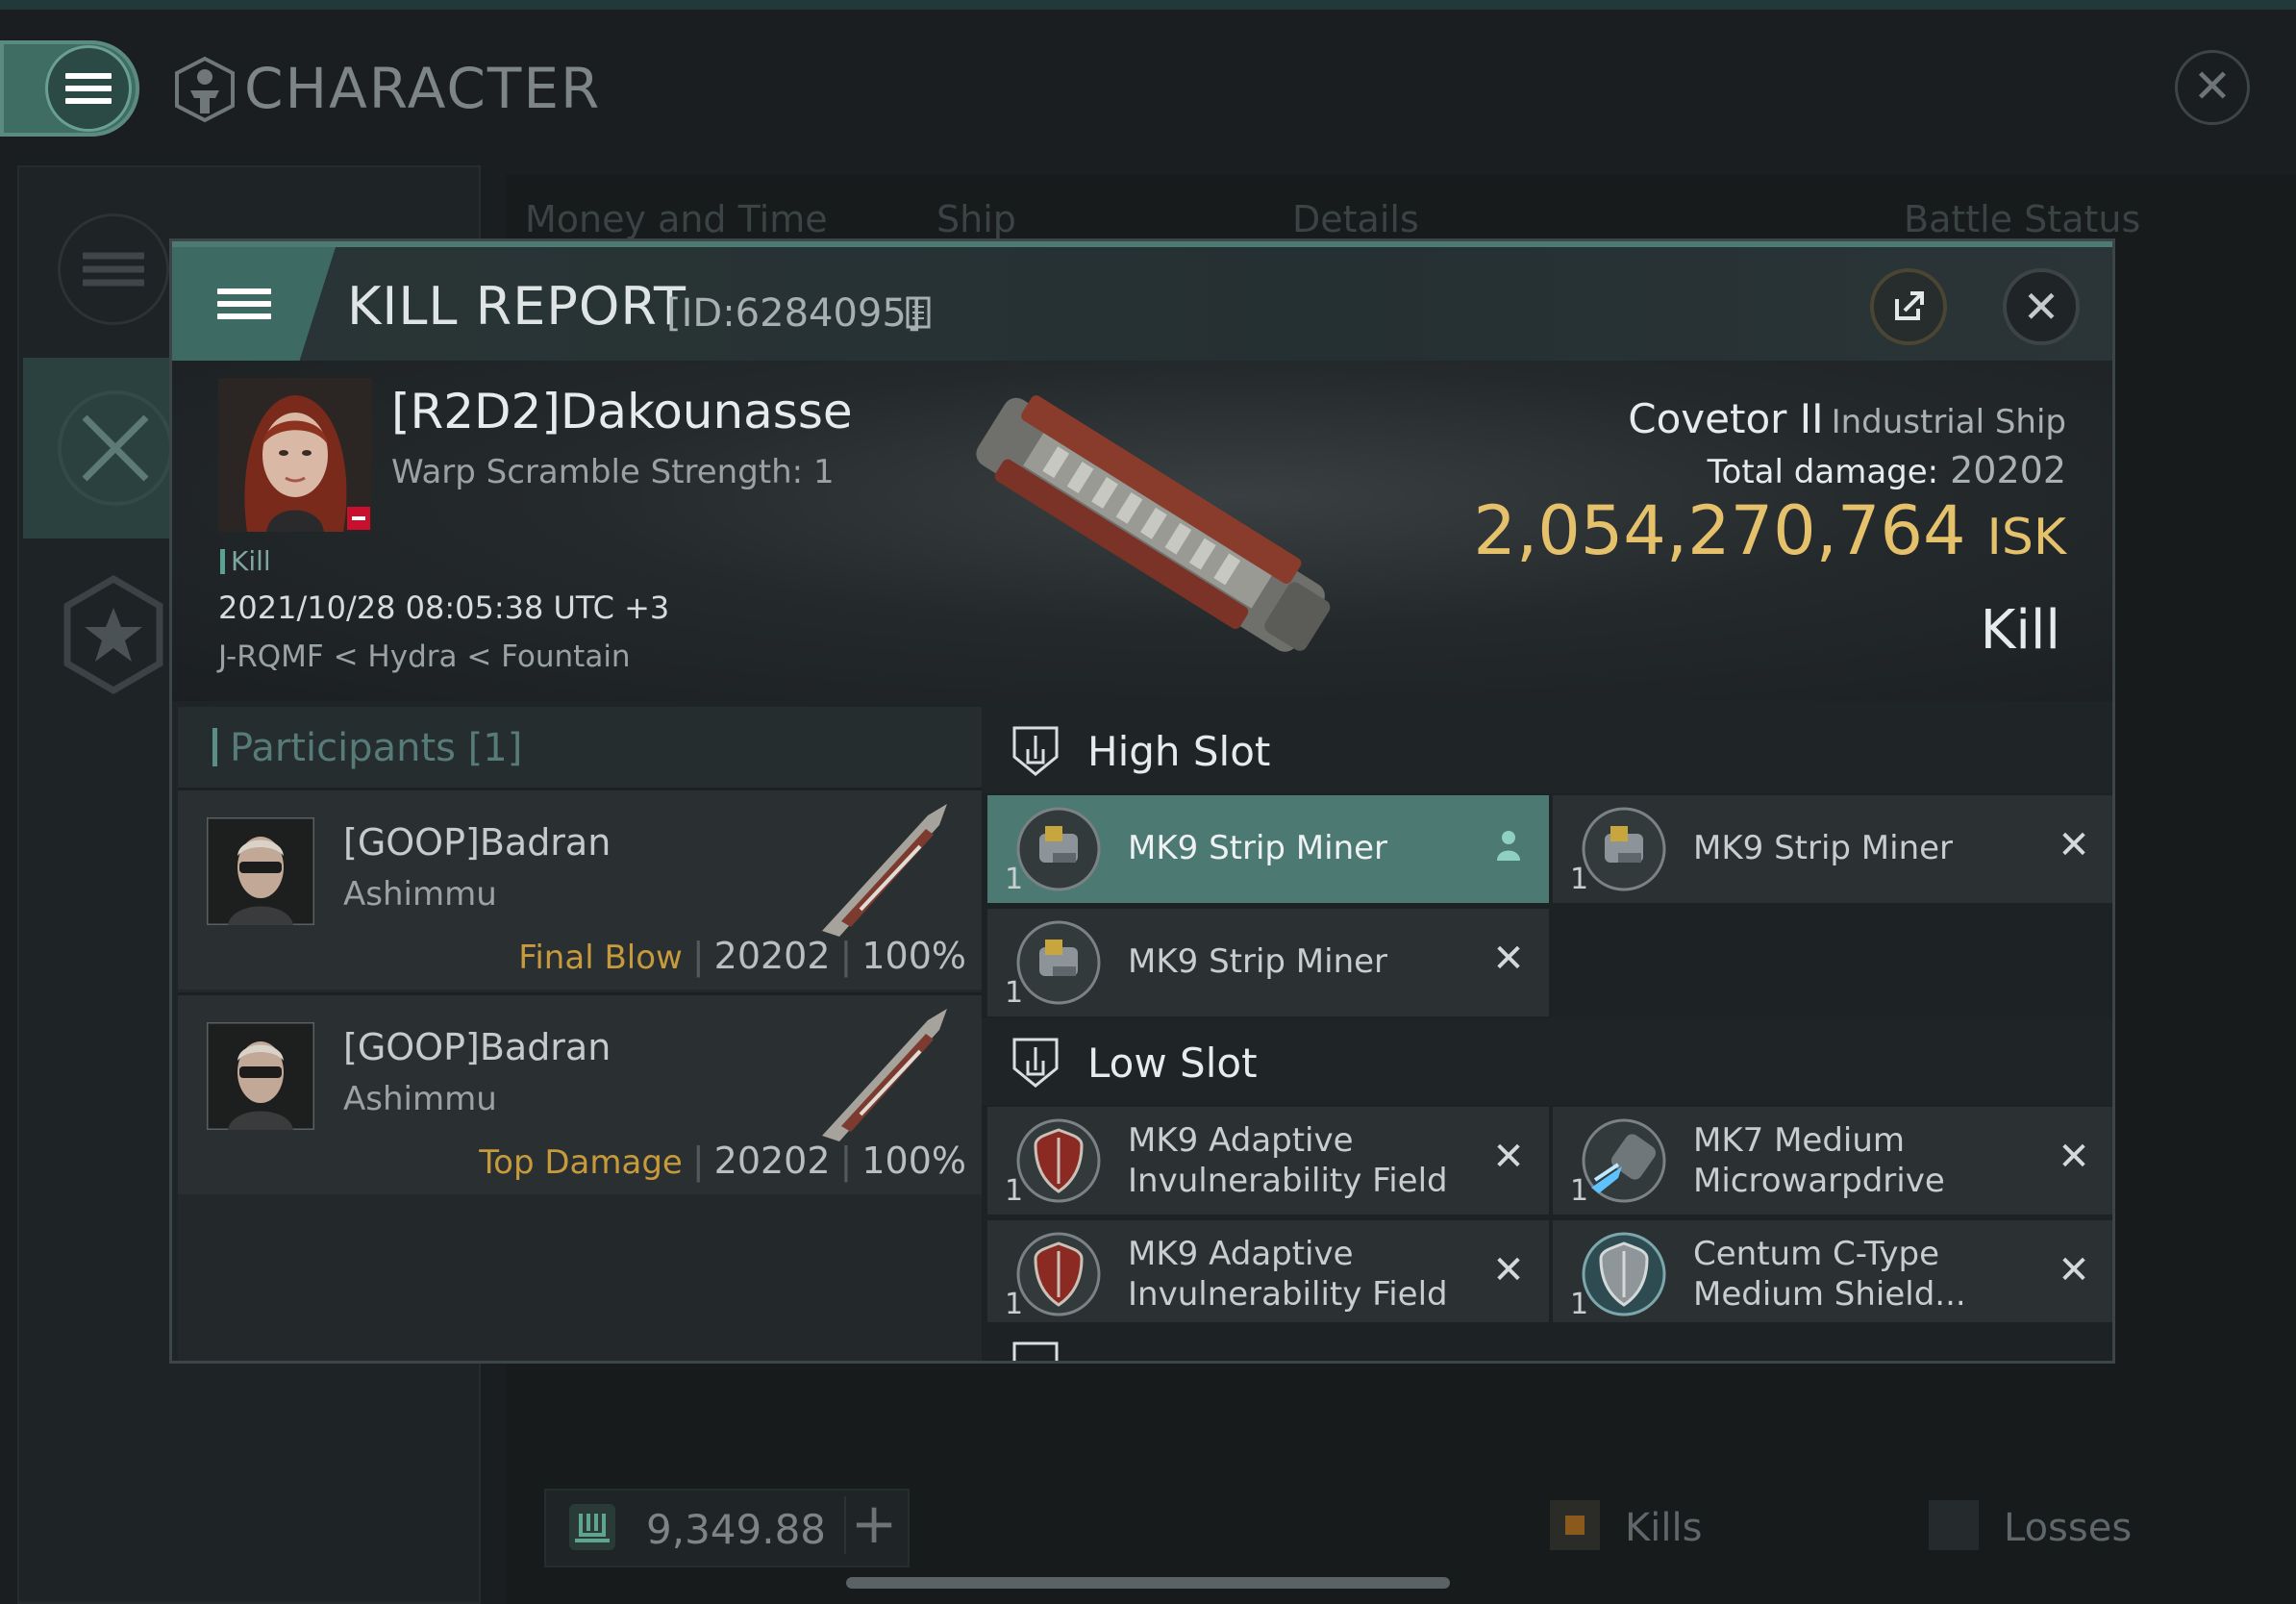 The image size is (2296, 1604). Describe the element at coordinates (873, 1524) in the screenshot. I see `add-funds-button: +` at that location.